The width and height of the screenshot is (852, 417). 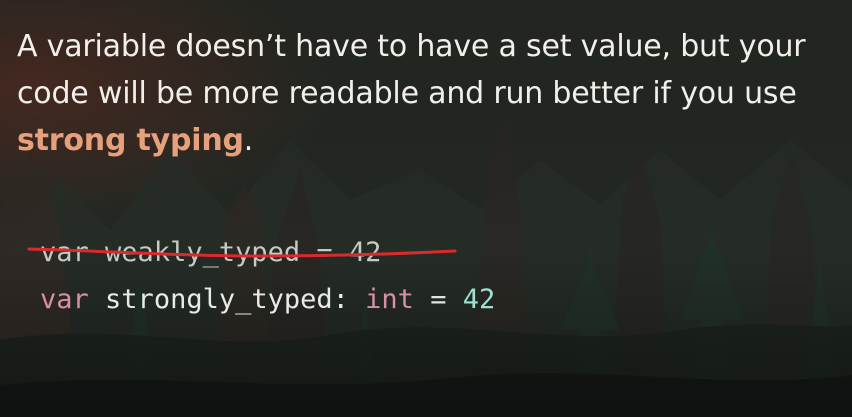 I want to click on code-number: 42, so click(x=479, y=299).